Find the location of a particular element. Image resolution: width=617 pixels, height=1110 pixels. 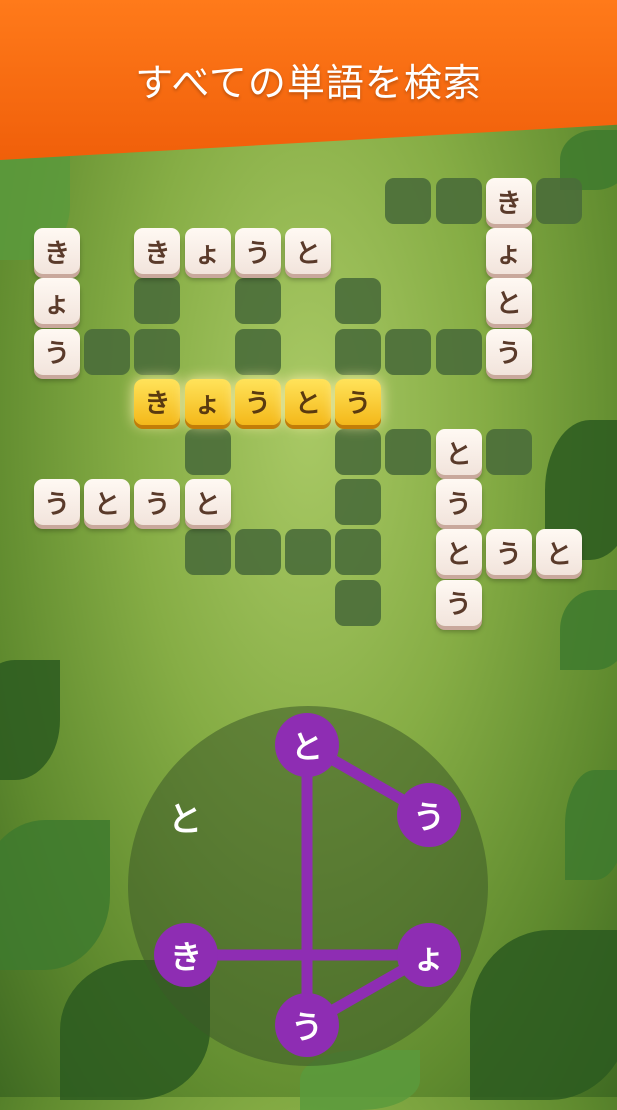

wheel-letter: き is located at coordinates (186, 955).